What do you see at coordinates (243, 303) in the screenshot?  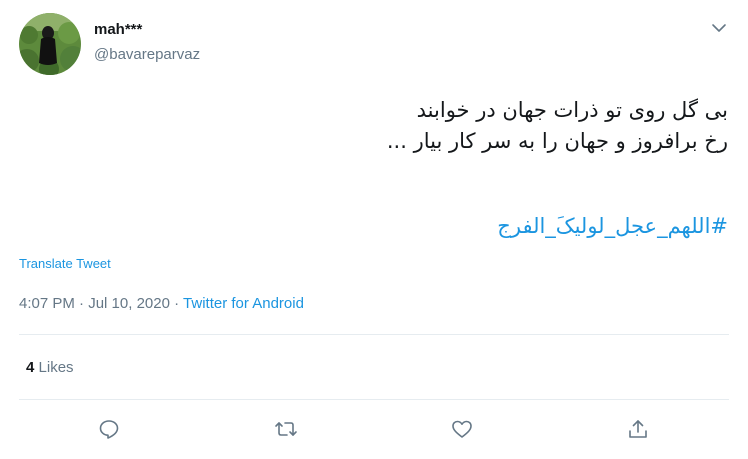 I see `tweet-source-link: Twitter for Android` at bounding box center [243, 303].